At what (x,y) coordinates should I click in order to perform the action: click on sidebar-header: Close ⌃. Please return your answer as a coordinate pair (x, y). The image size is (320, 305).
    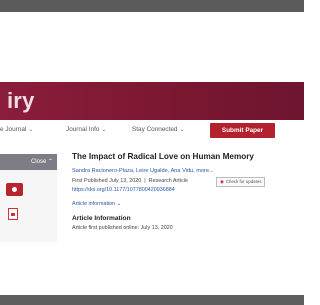
    Looking at the image, I should click on (28, 162).